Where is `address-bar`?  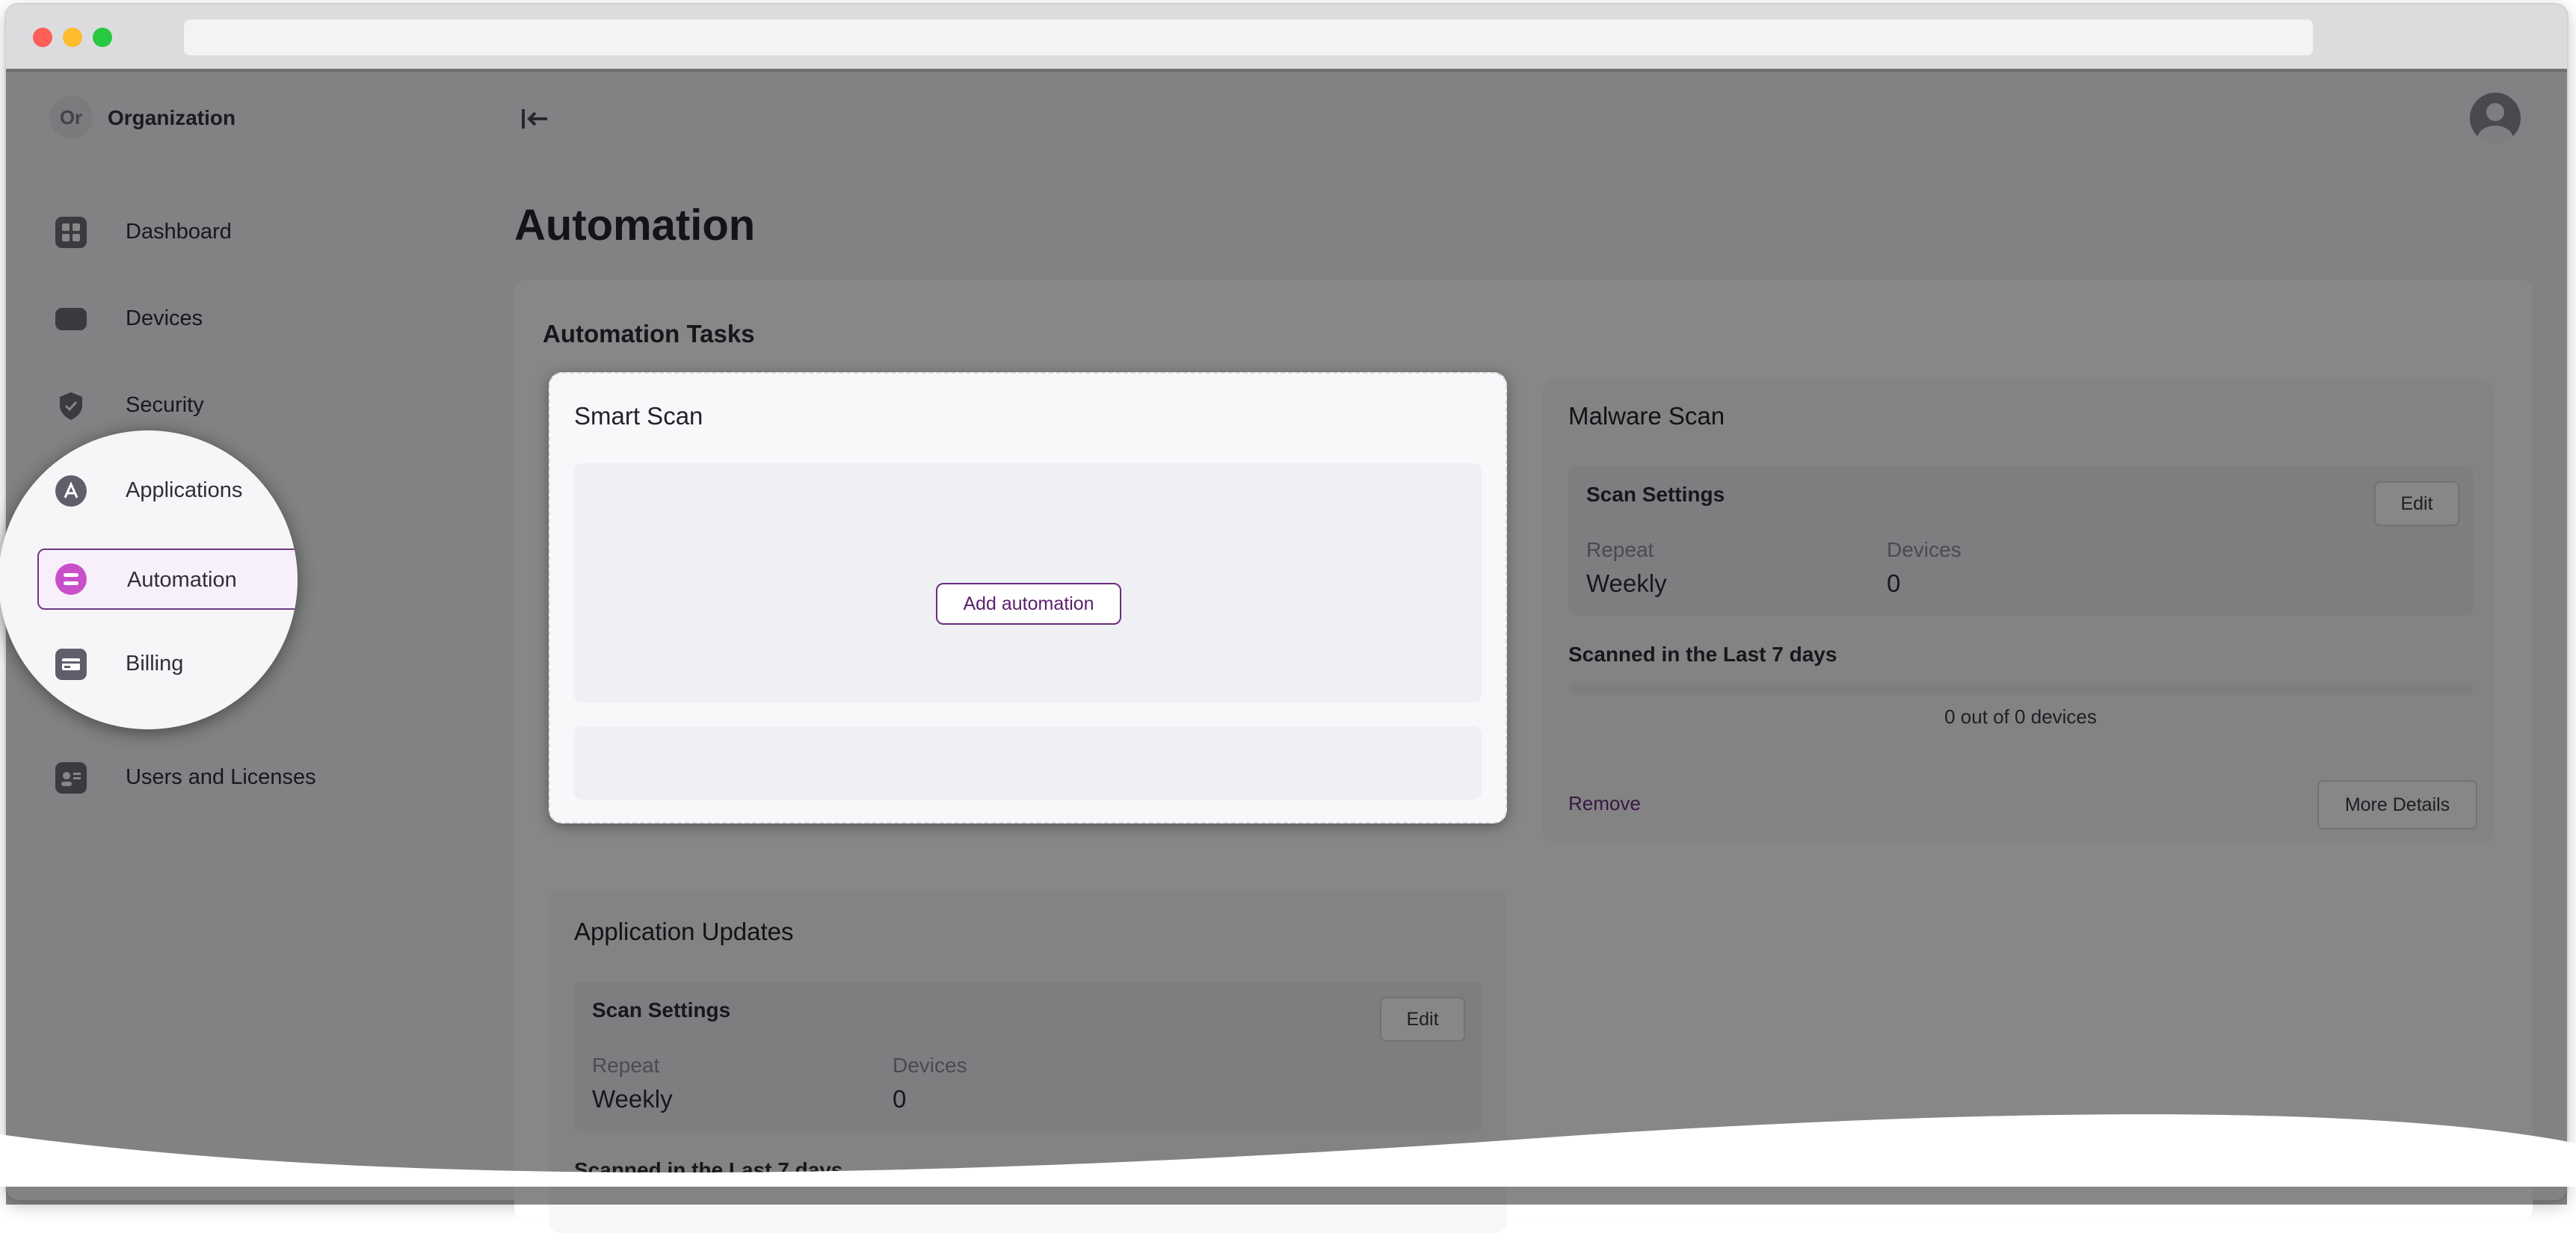 address-bar is located at coordinates (1248, 37).